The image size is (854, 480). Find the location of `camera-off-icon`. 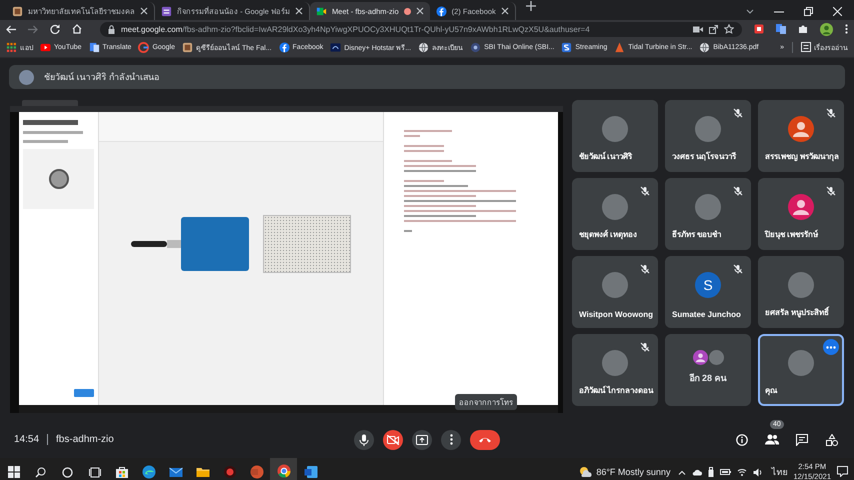

camera-off-icon is located at coordinates (393, 439).